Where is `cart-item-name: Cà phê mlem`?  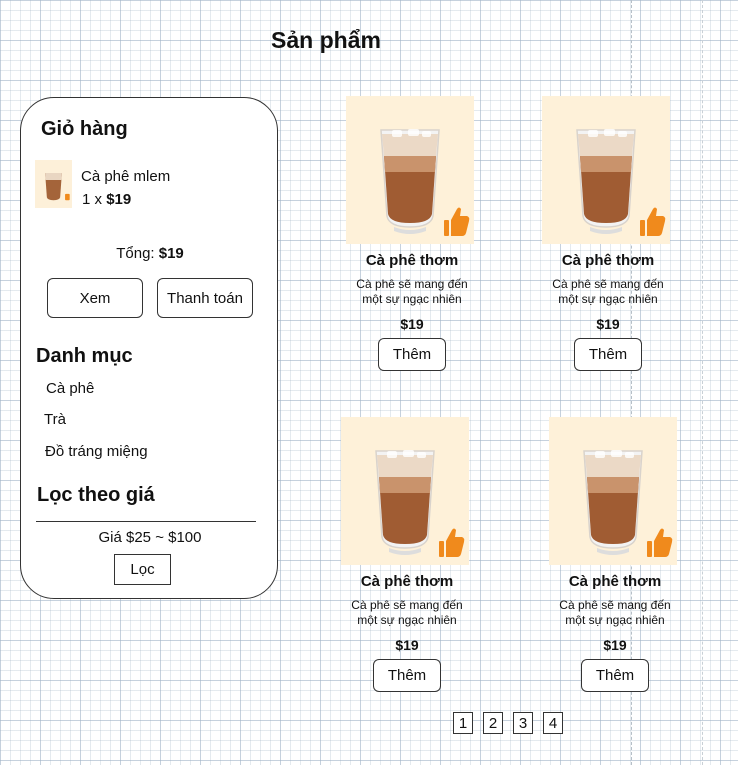 cart-item-name: Cà phê mlem is located at coordinates (126, 176).